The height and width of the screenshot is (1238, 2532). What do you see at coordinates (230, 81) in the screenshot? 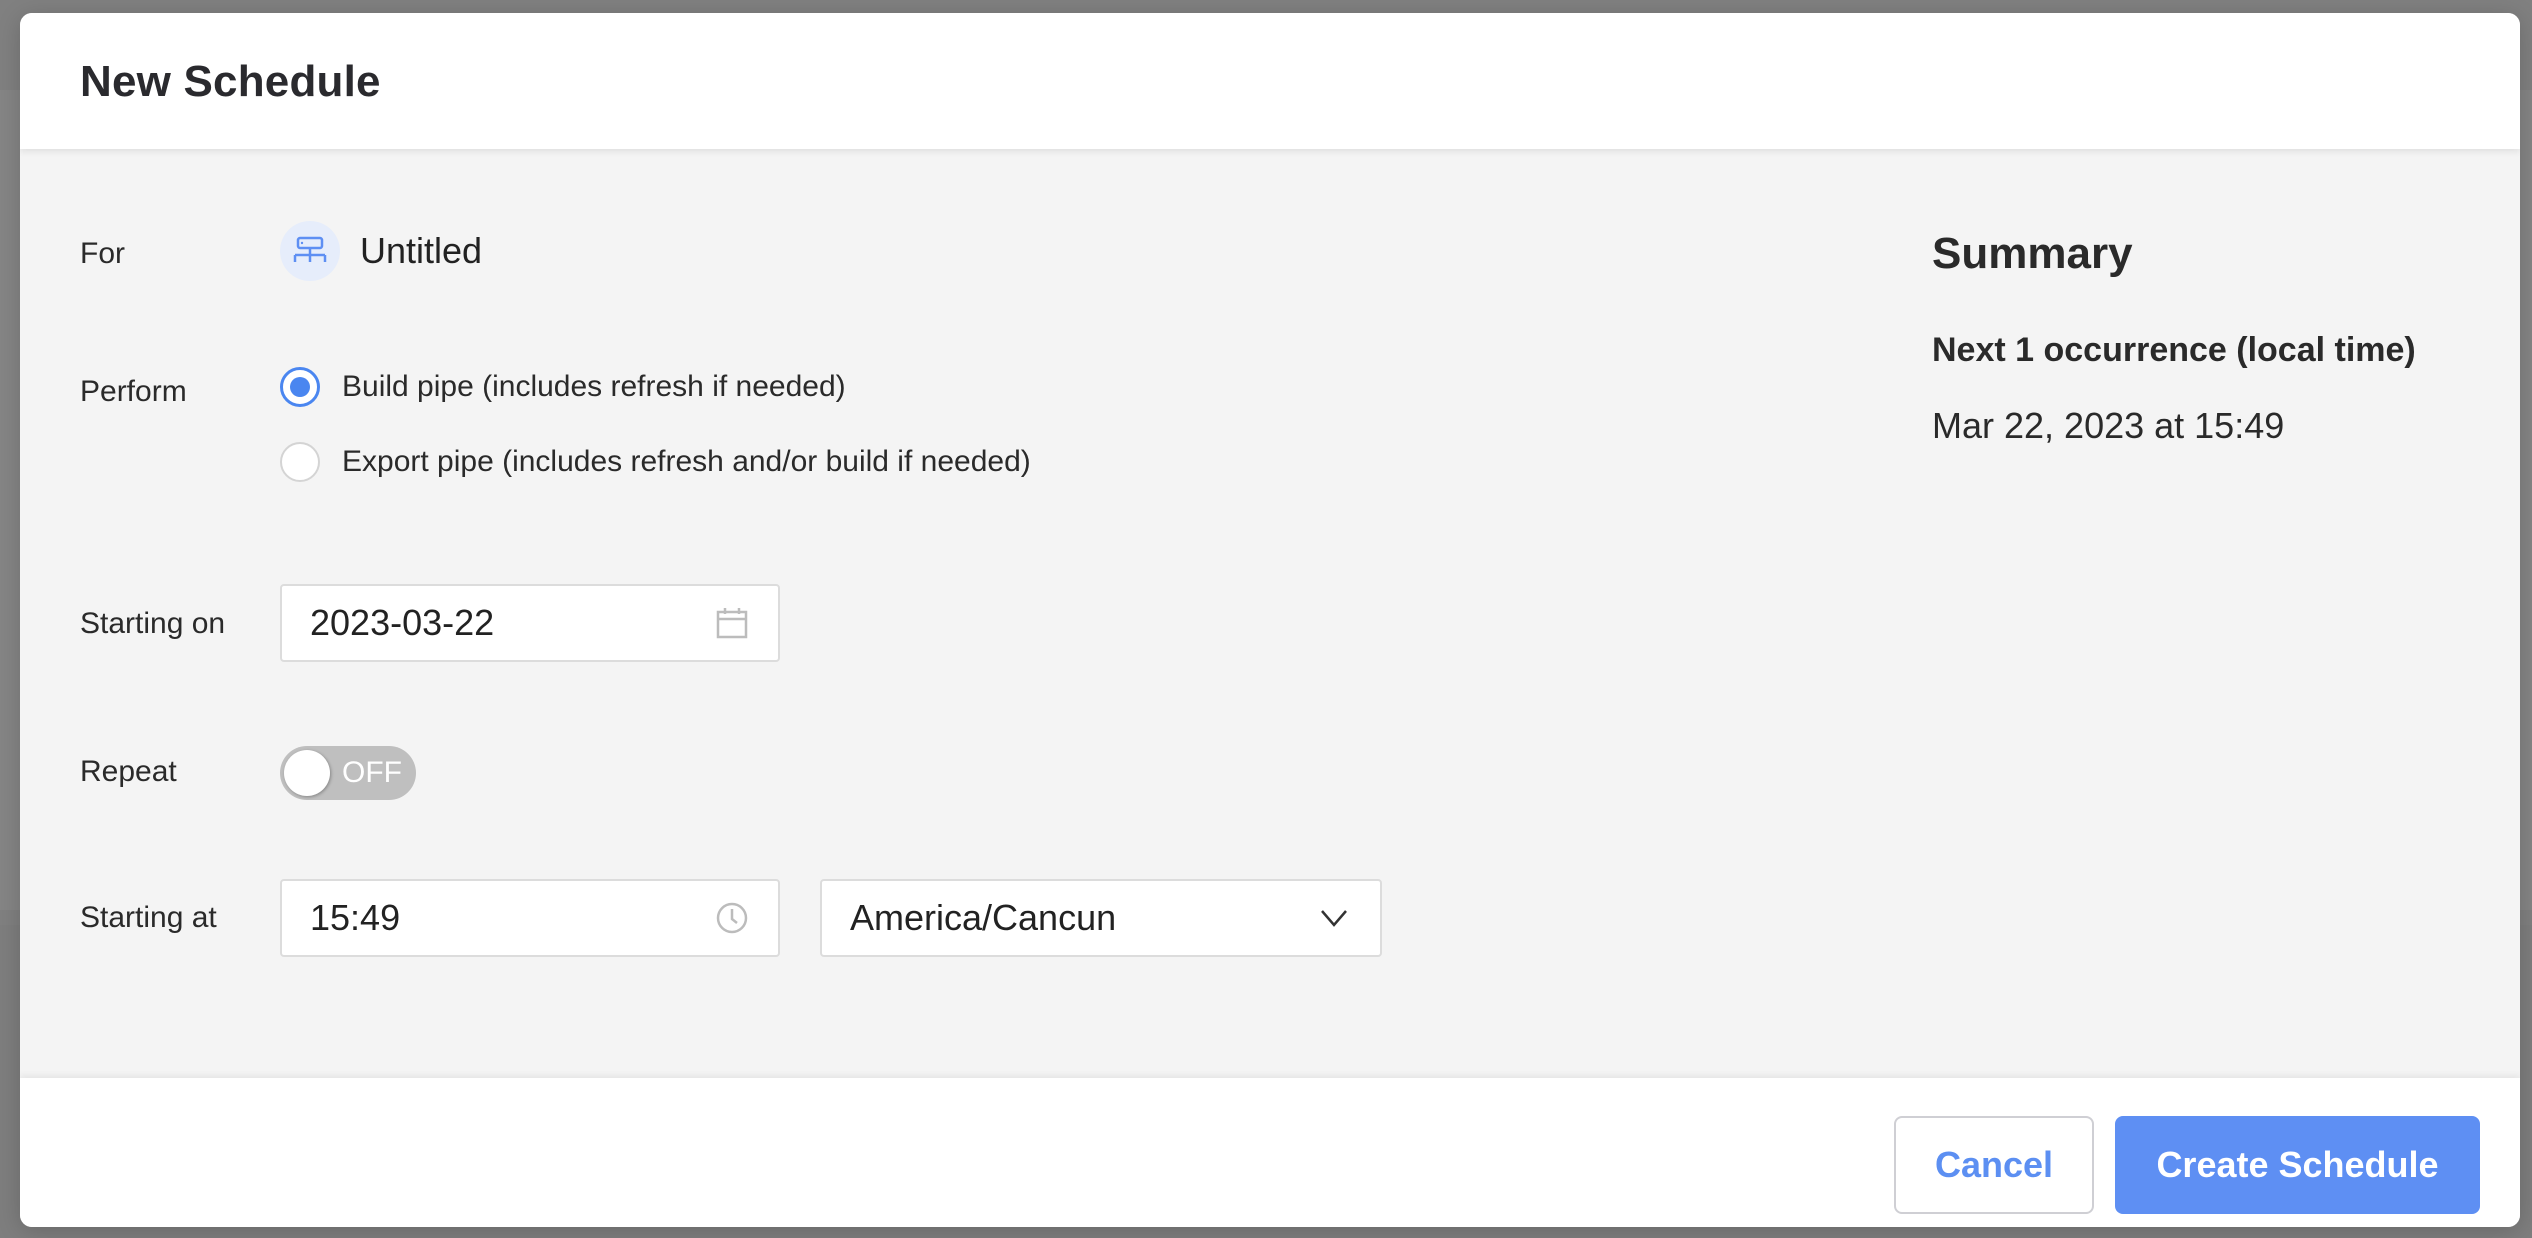
I see `modal-title: New Schedule` at bounding box center [230, 81].